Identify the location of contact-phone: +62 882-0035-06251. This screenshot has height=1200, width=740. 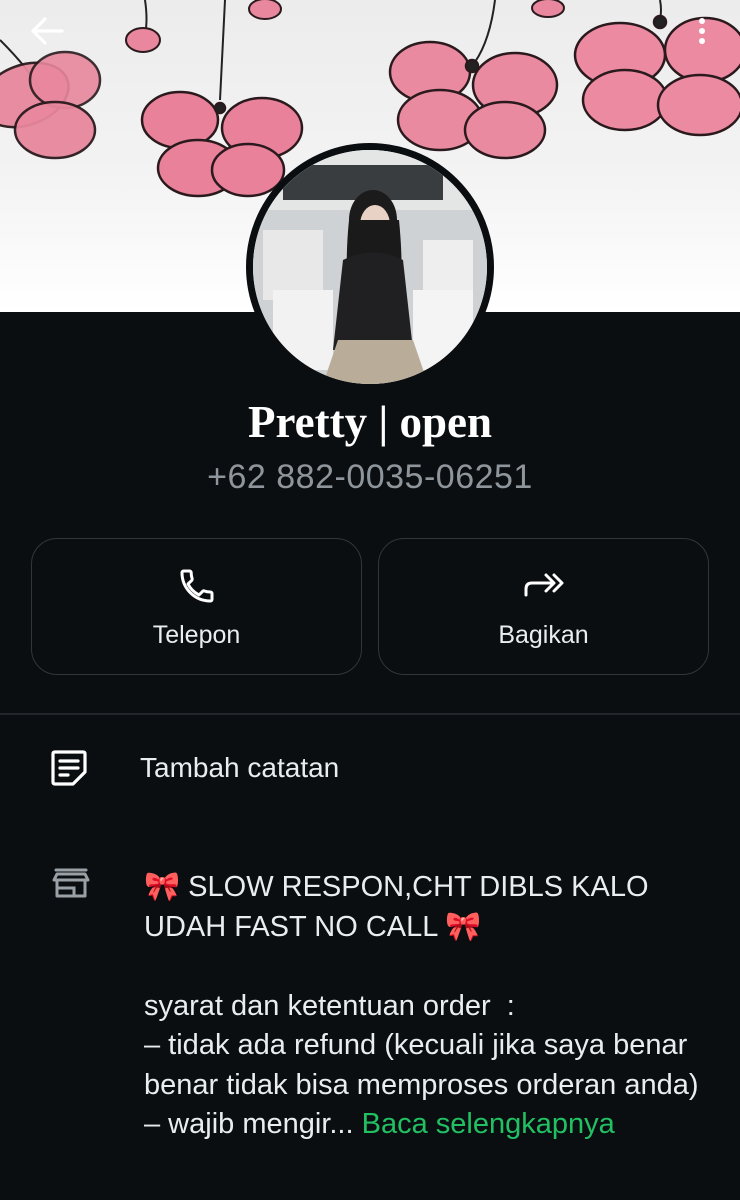
(370, 477).